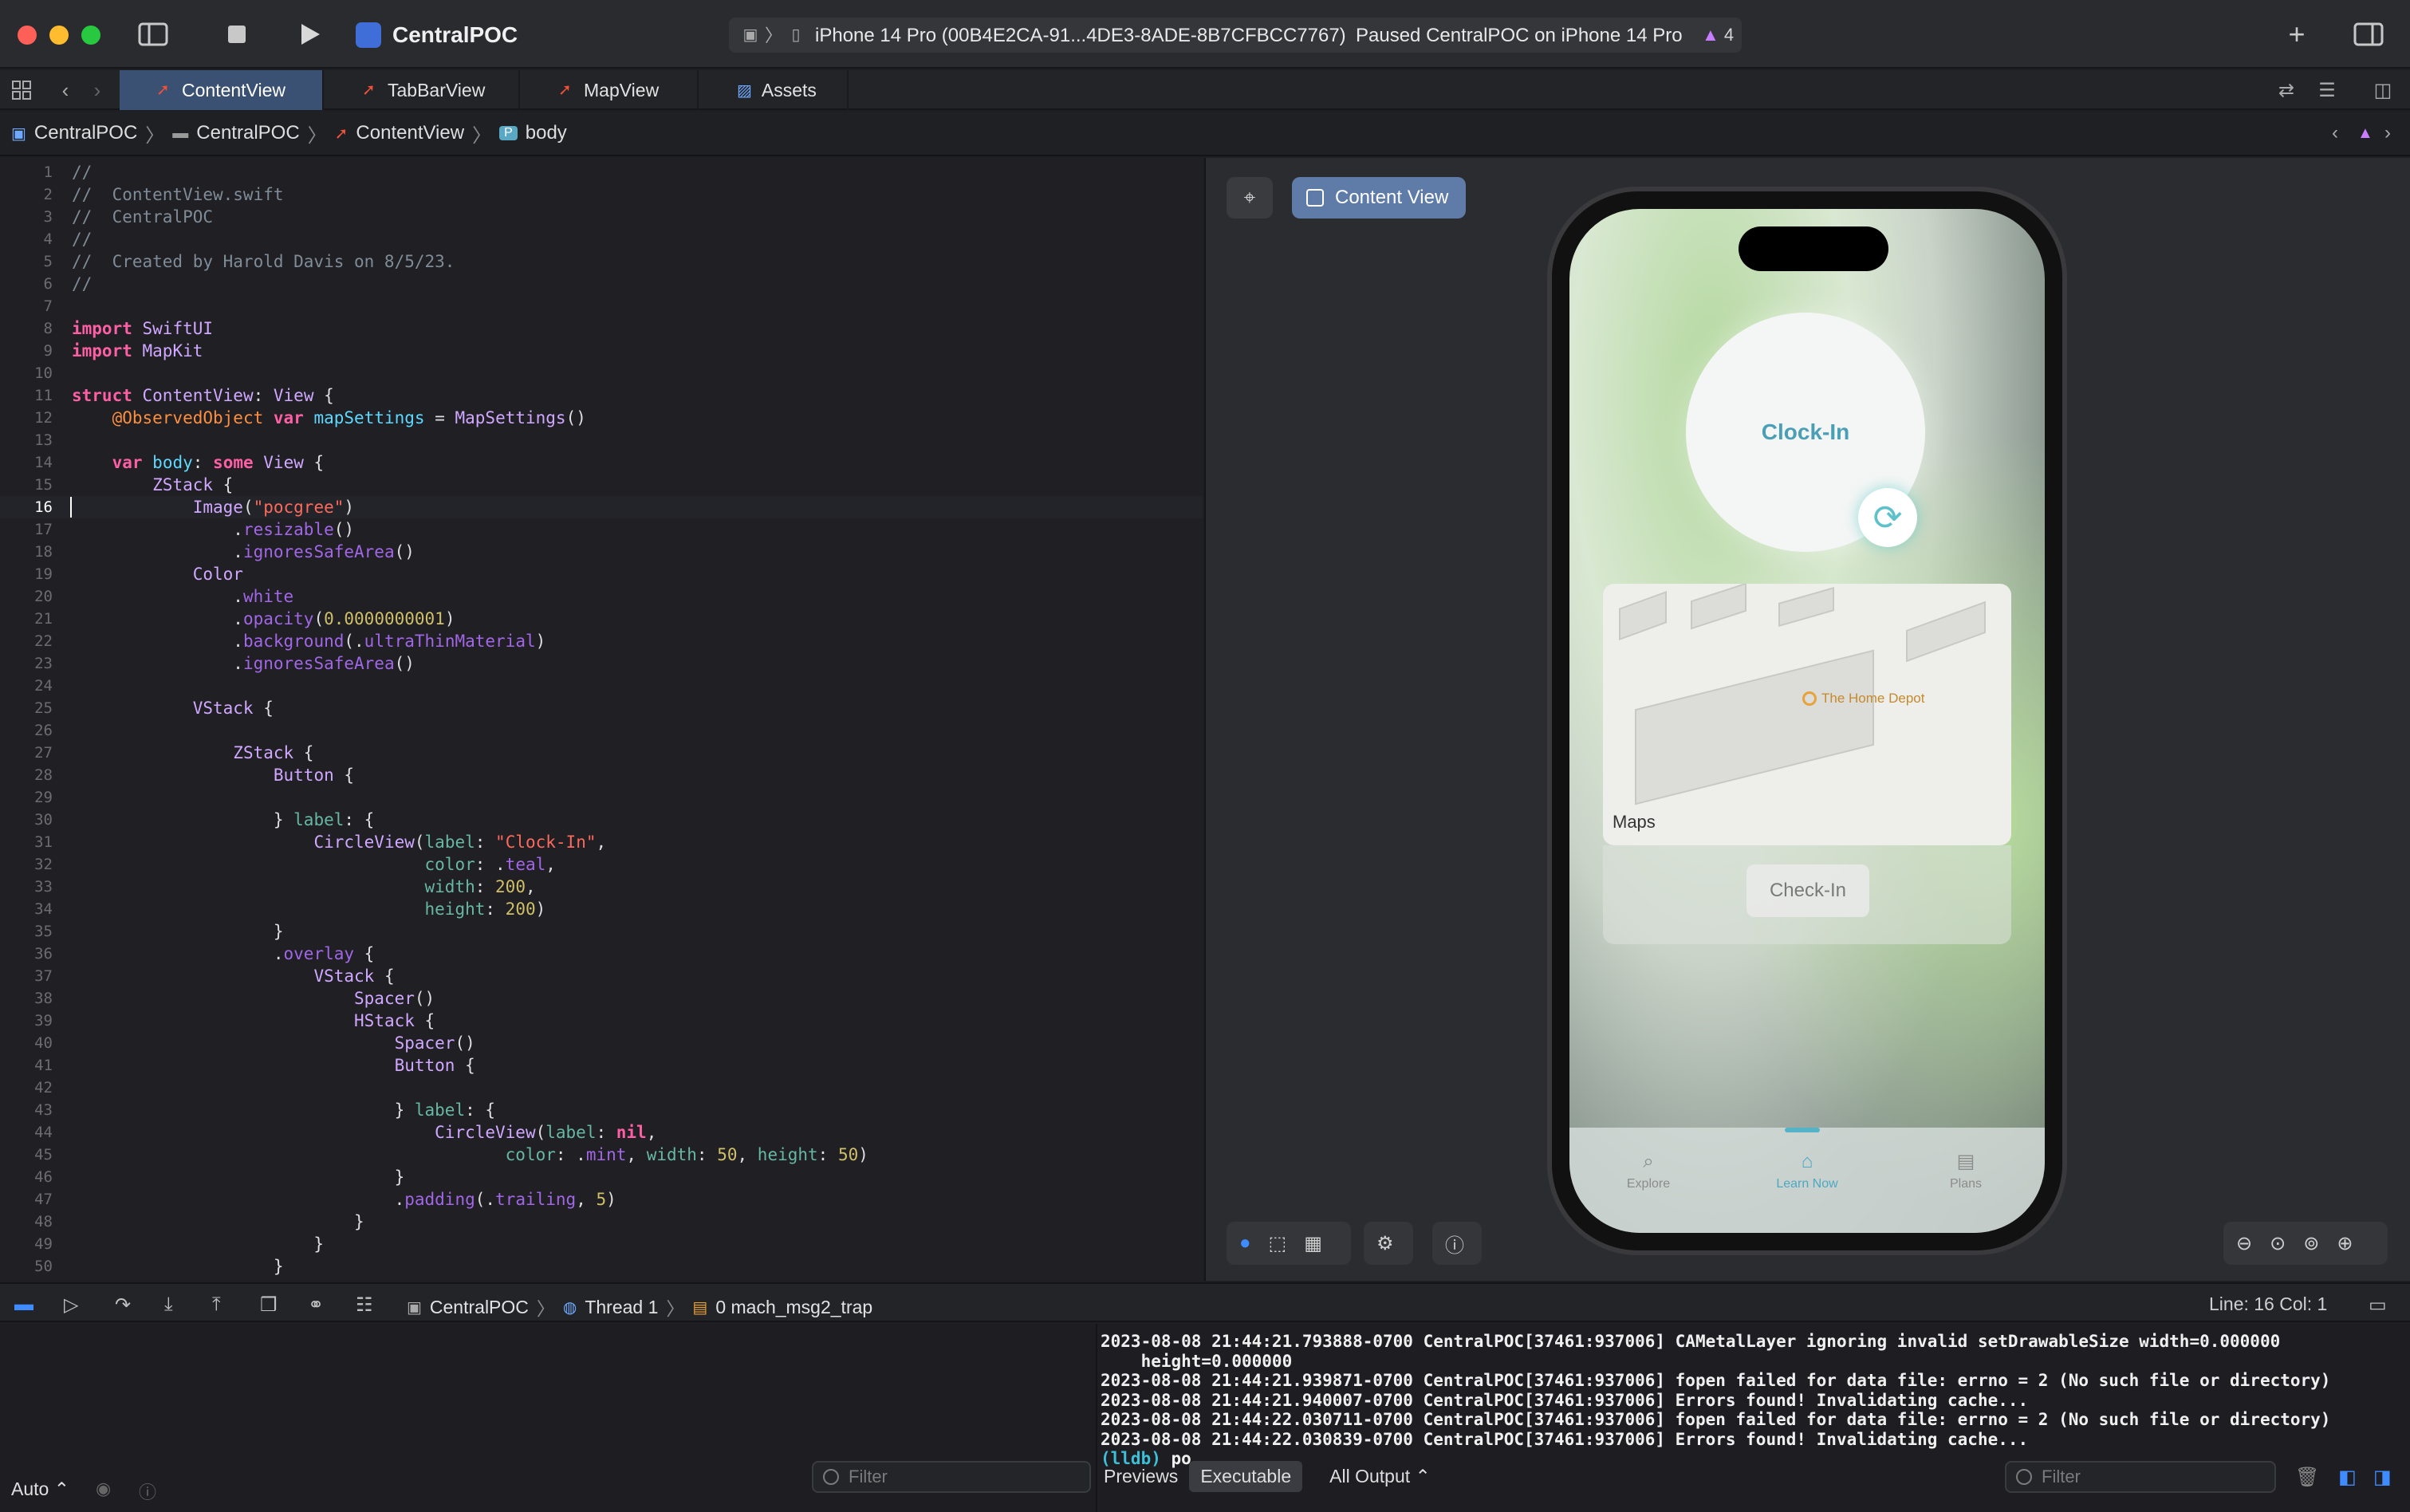 This screenshot has width=2410, height=1512. Describe the element at coordinates (1807, 1171) in the screenshot. I see `tab-learn-now: ⌂ Learn Now` at that location.